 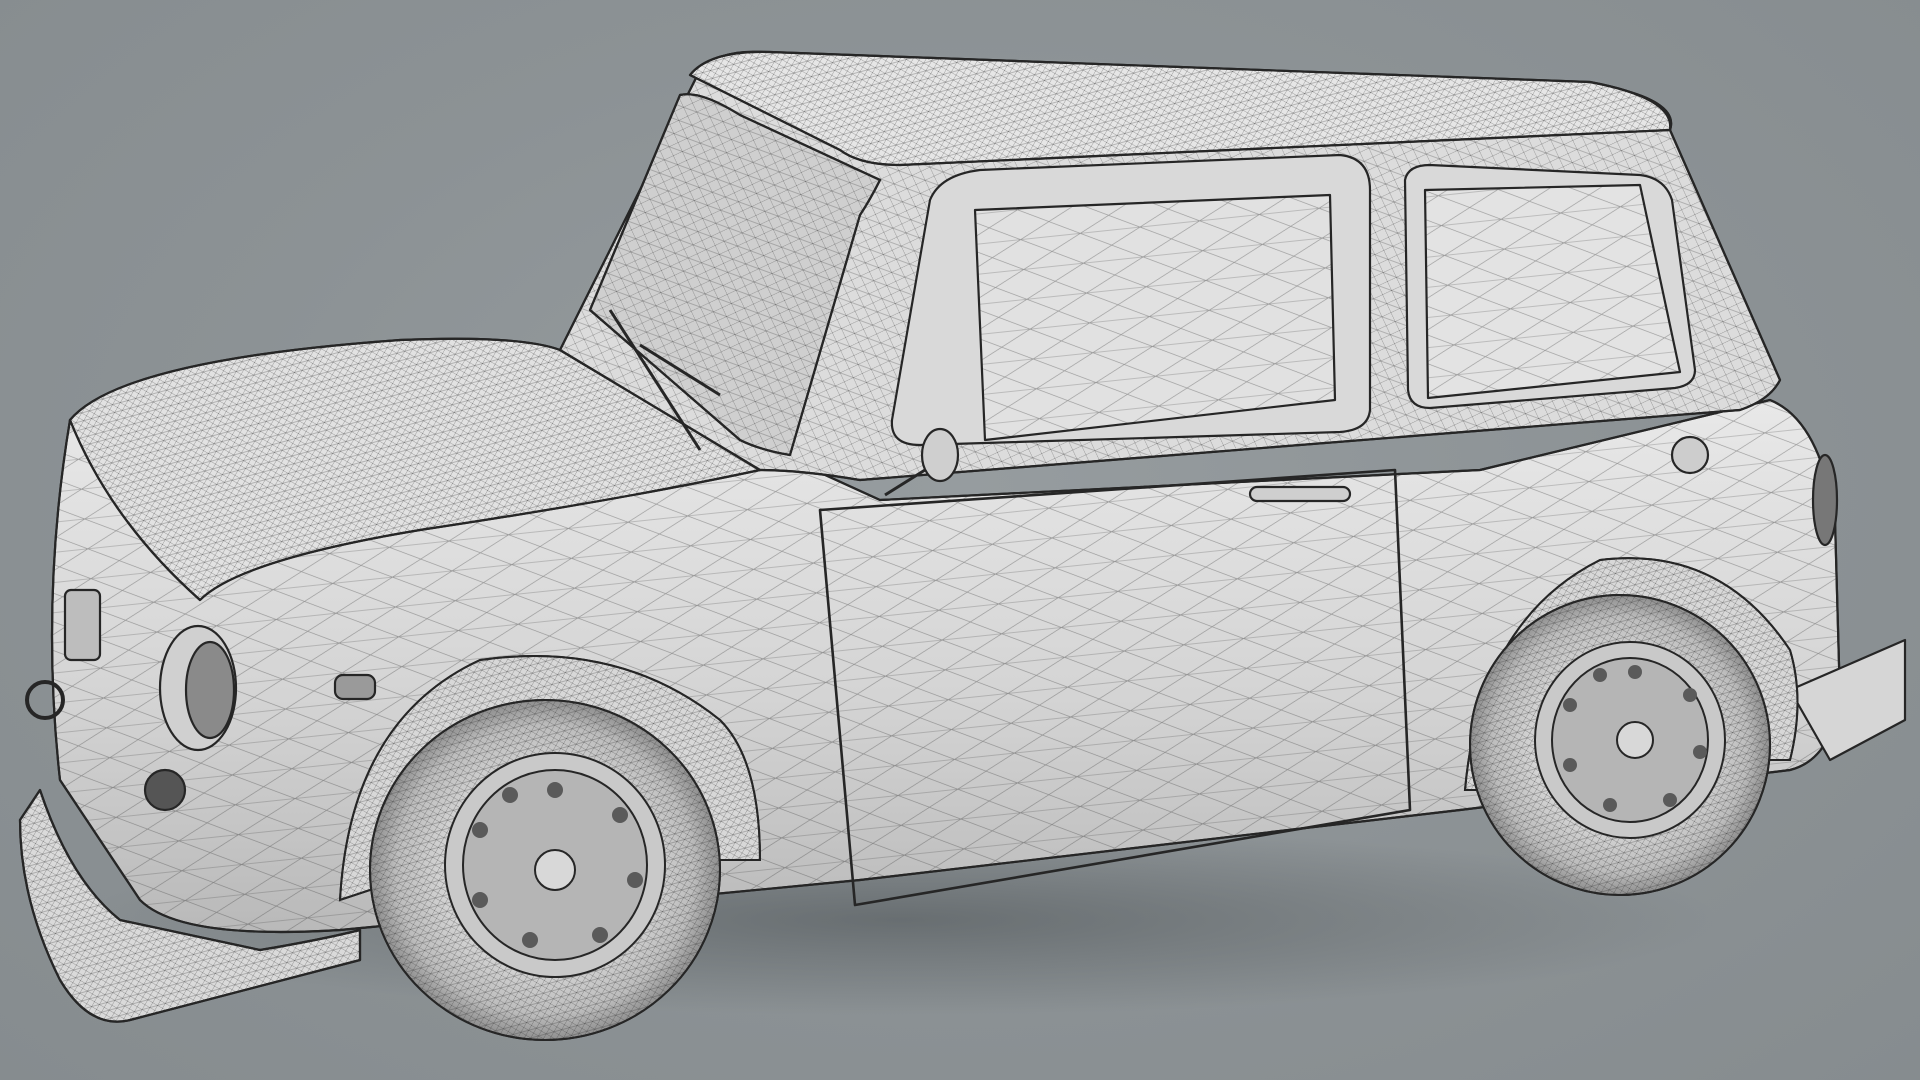 I want to click on side-marker, so click(x=355, y=687).